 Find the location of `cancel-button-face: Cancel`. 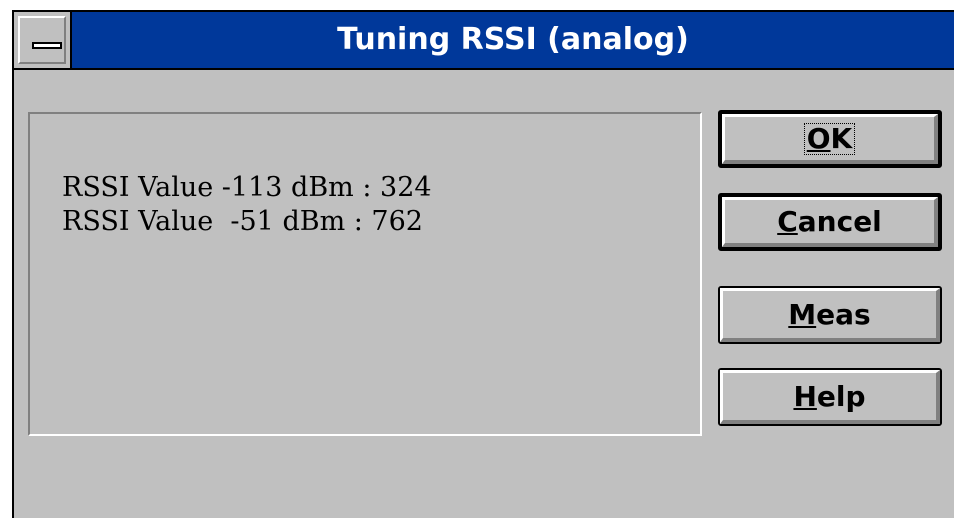

cancel-button-face: Cancel is located at coordinates (830, 222).